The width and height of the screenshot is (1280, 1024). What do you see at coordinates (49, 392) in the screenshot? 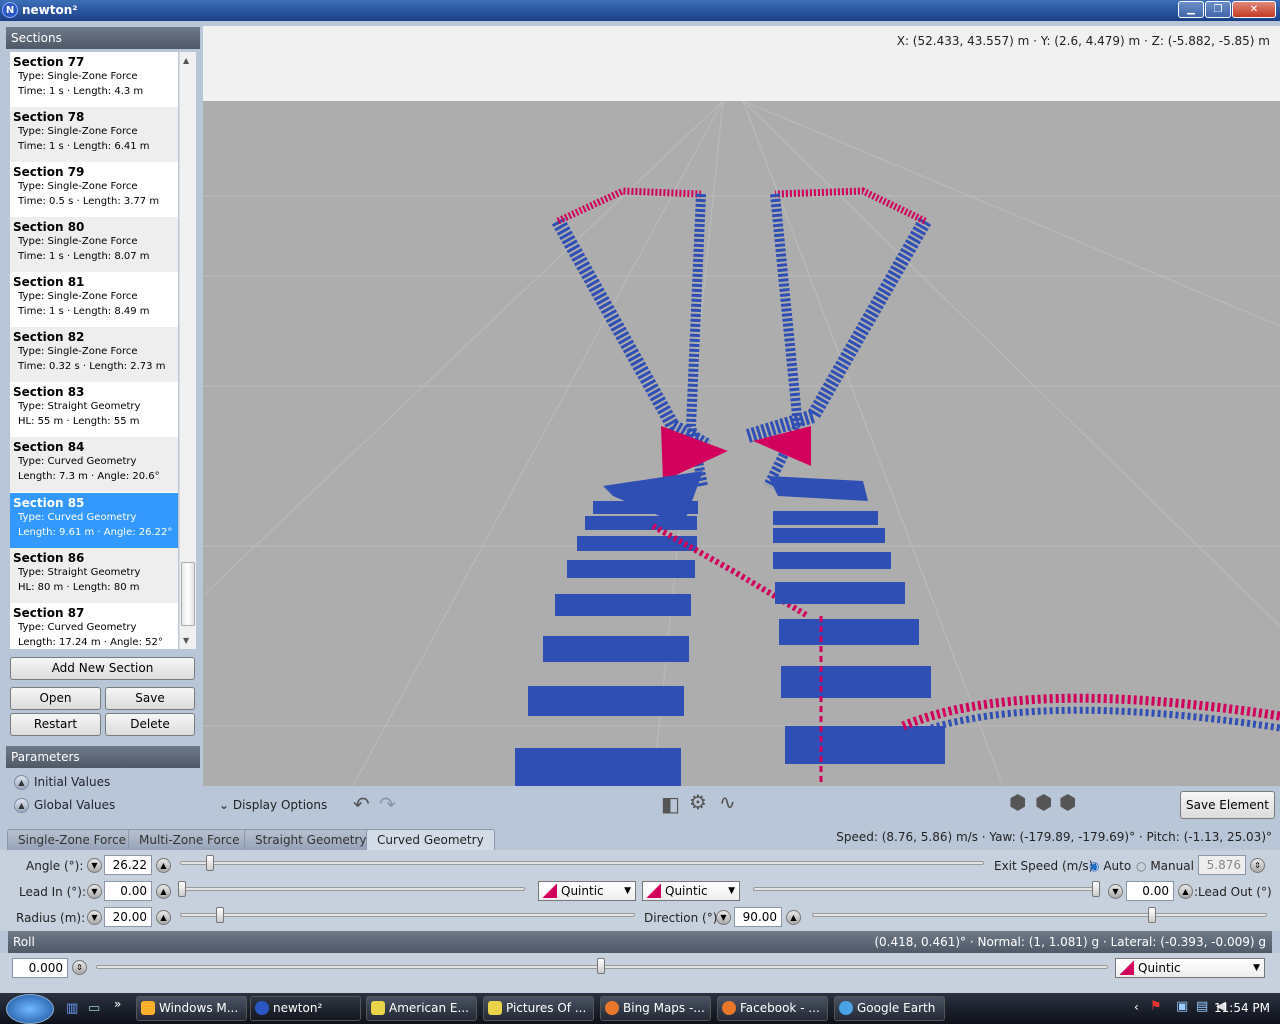
I see `section-title: Section 83` at bounding box center [49, 392].